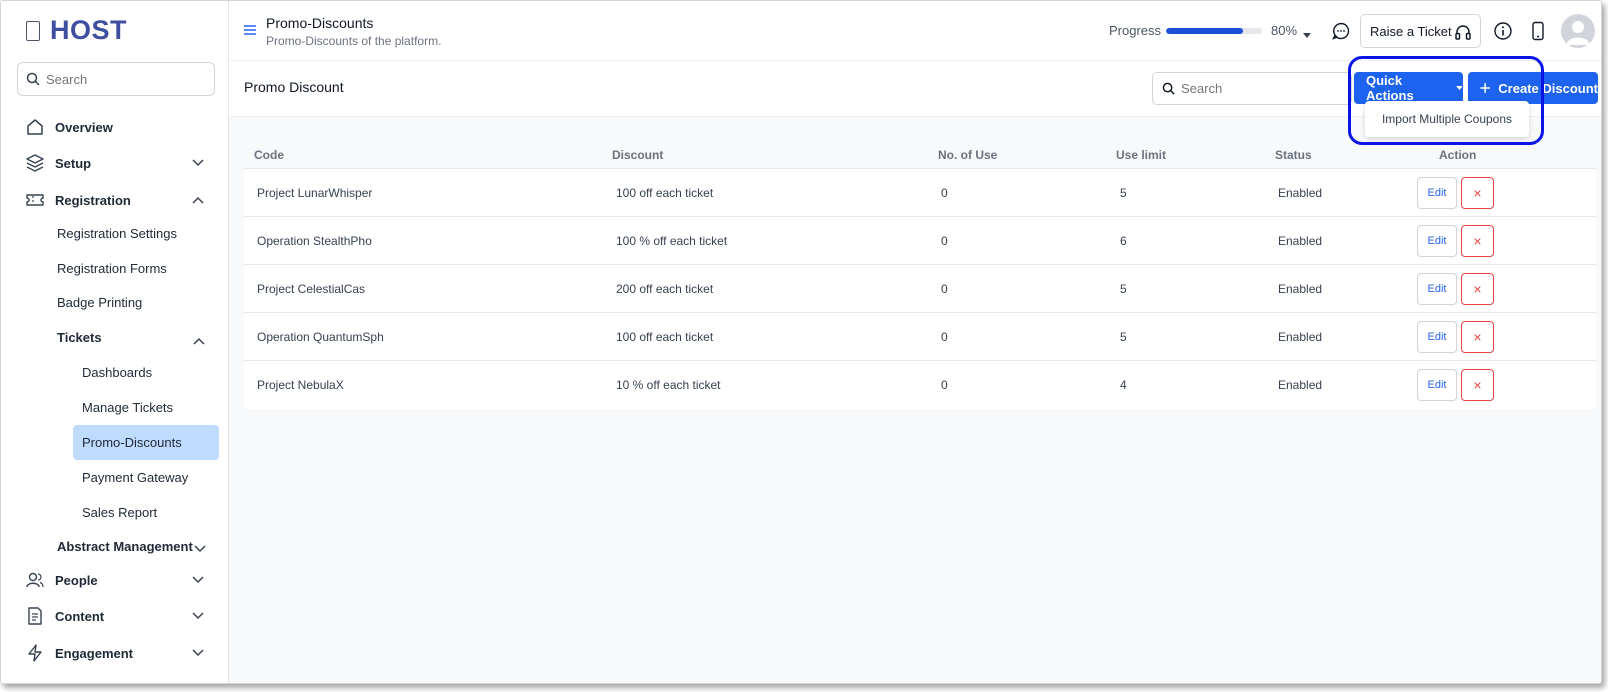 The width and height of the screenshot is (1608, 692). I want to click on sidebar-item-label: Setup, so click(73, 163).